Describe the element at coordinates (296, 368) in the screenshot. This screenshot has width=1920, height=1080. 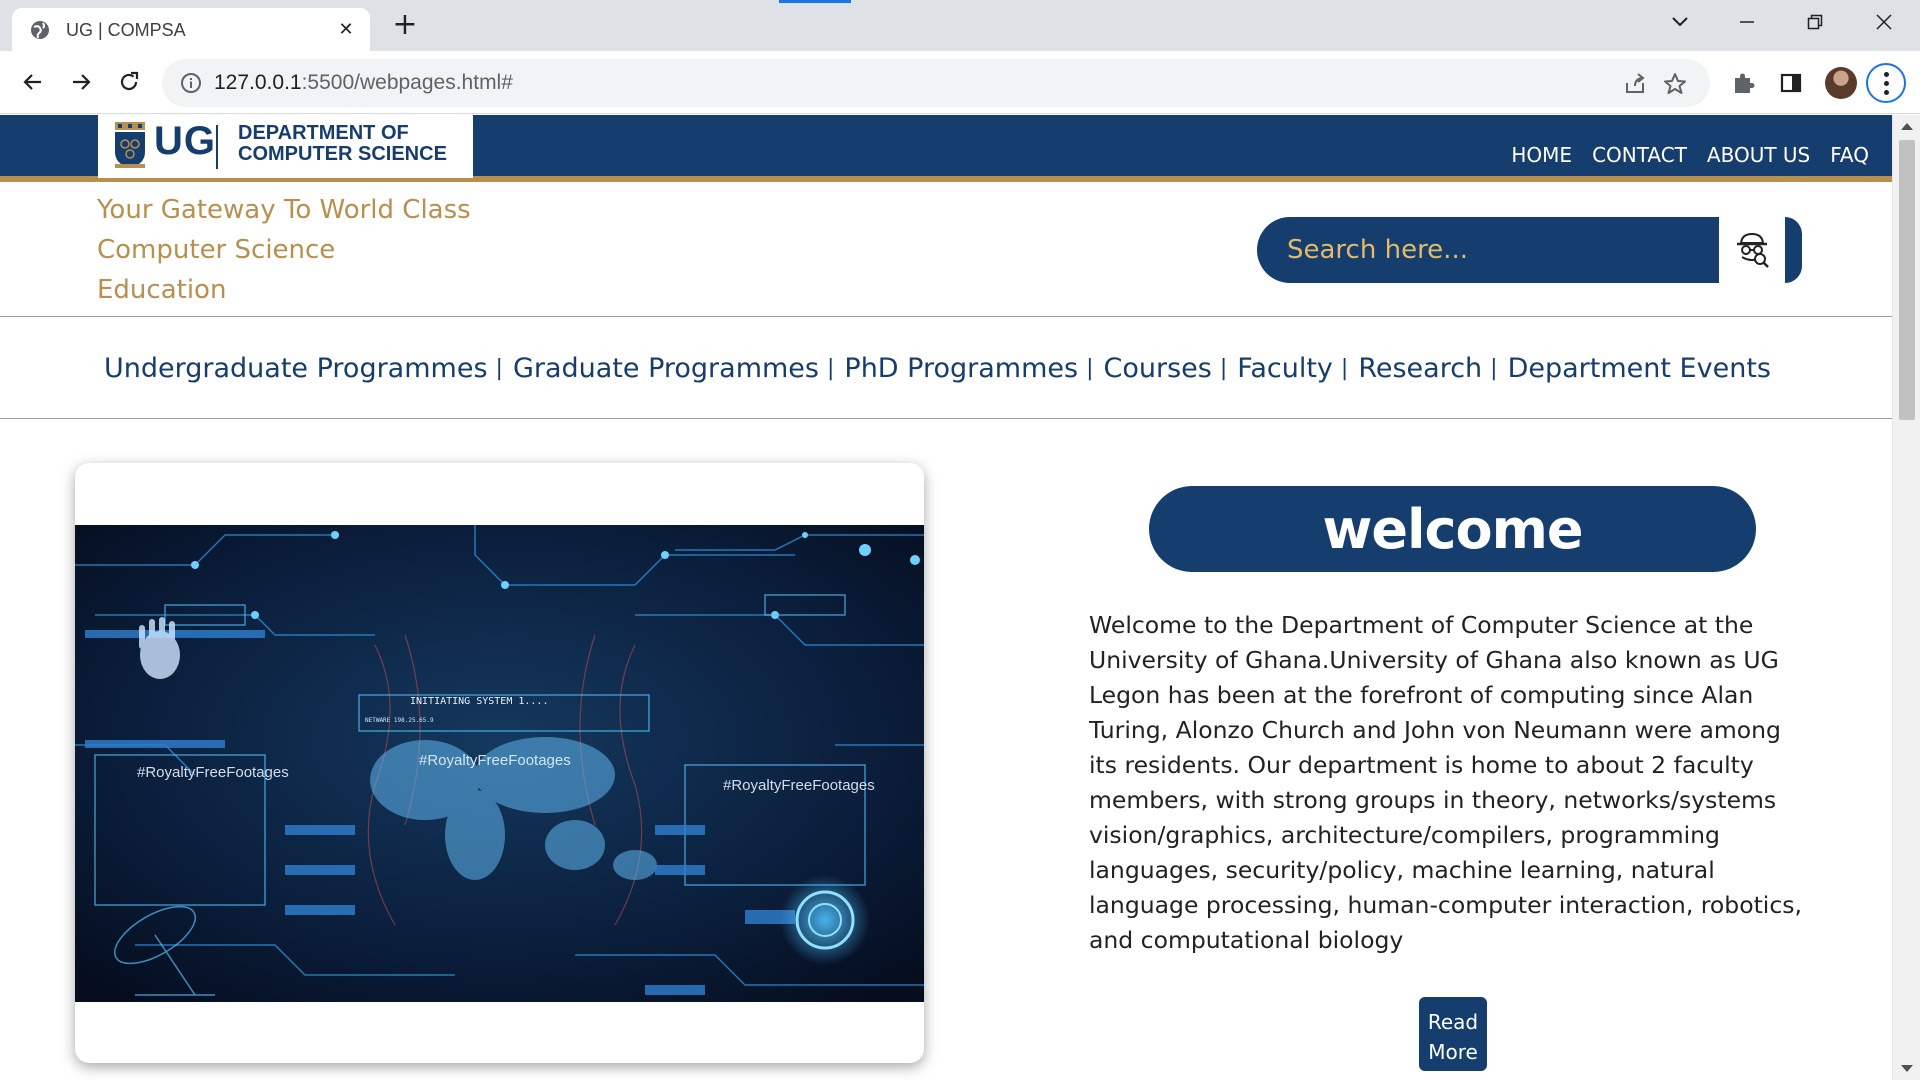
I see `nav-undergraduate-link: Undergraduate Programmes` at that location.